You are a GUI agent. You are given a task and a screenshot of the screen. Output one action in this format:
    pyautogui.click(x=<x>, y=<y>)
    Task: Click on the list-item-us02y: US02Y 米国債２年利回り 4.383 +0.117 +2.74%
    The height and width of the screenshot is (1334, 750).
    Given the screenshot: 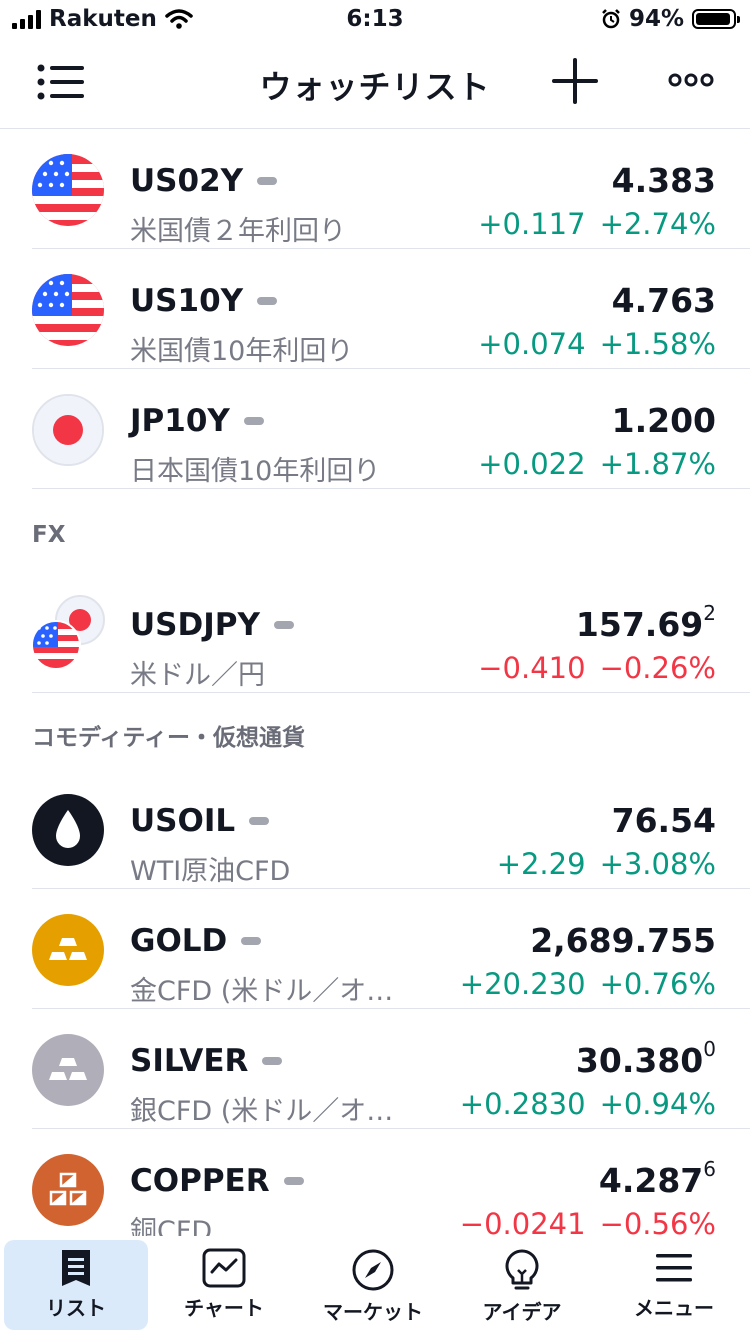 What is the action you would take?
    pyautogui.click(x=375, y=189)
    